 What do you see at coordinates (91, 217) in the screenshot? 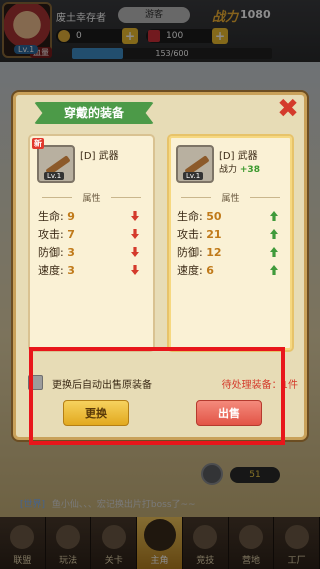
I see `attr-hp: 生命: 9` at bounding box center [91, 217].